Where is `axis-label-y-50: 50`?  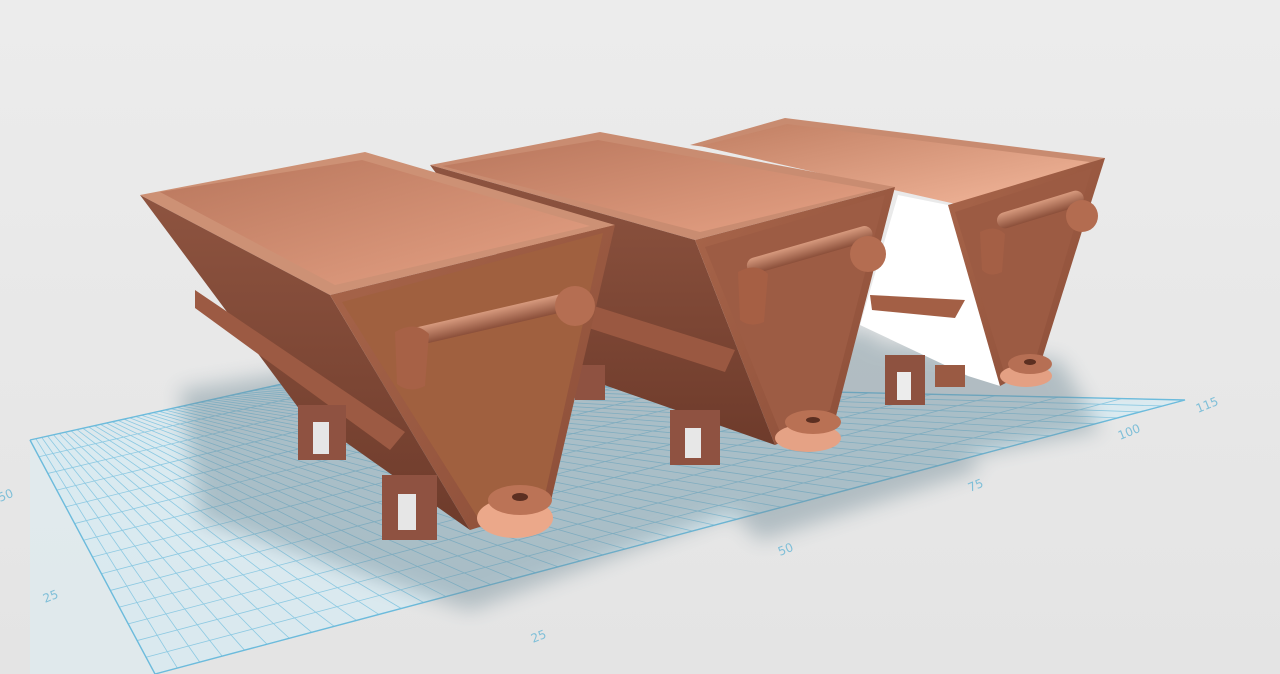 axis-label-y-50: 50 is located at coordinates (7, 495).